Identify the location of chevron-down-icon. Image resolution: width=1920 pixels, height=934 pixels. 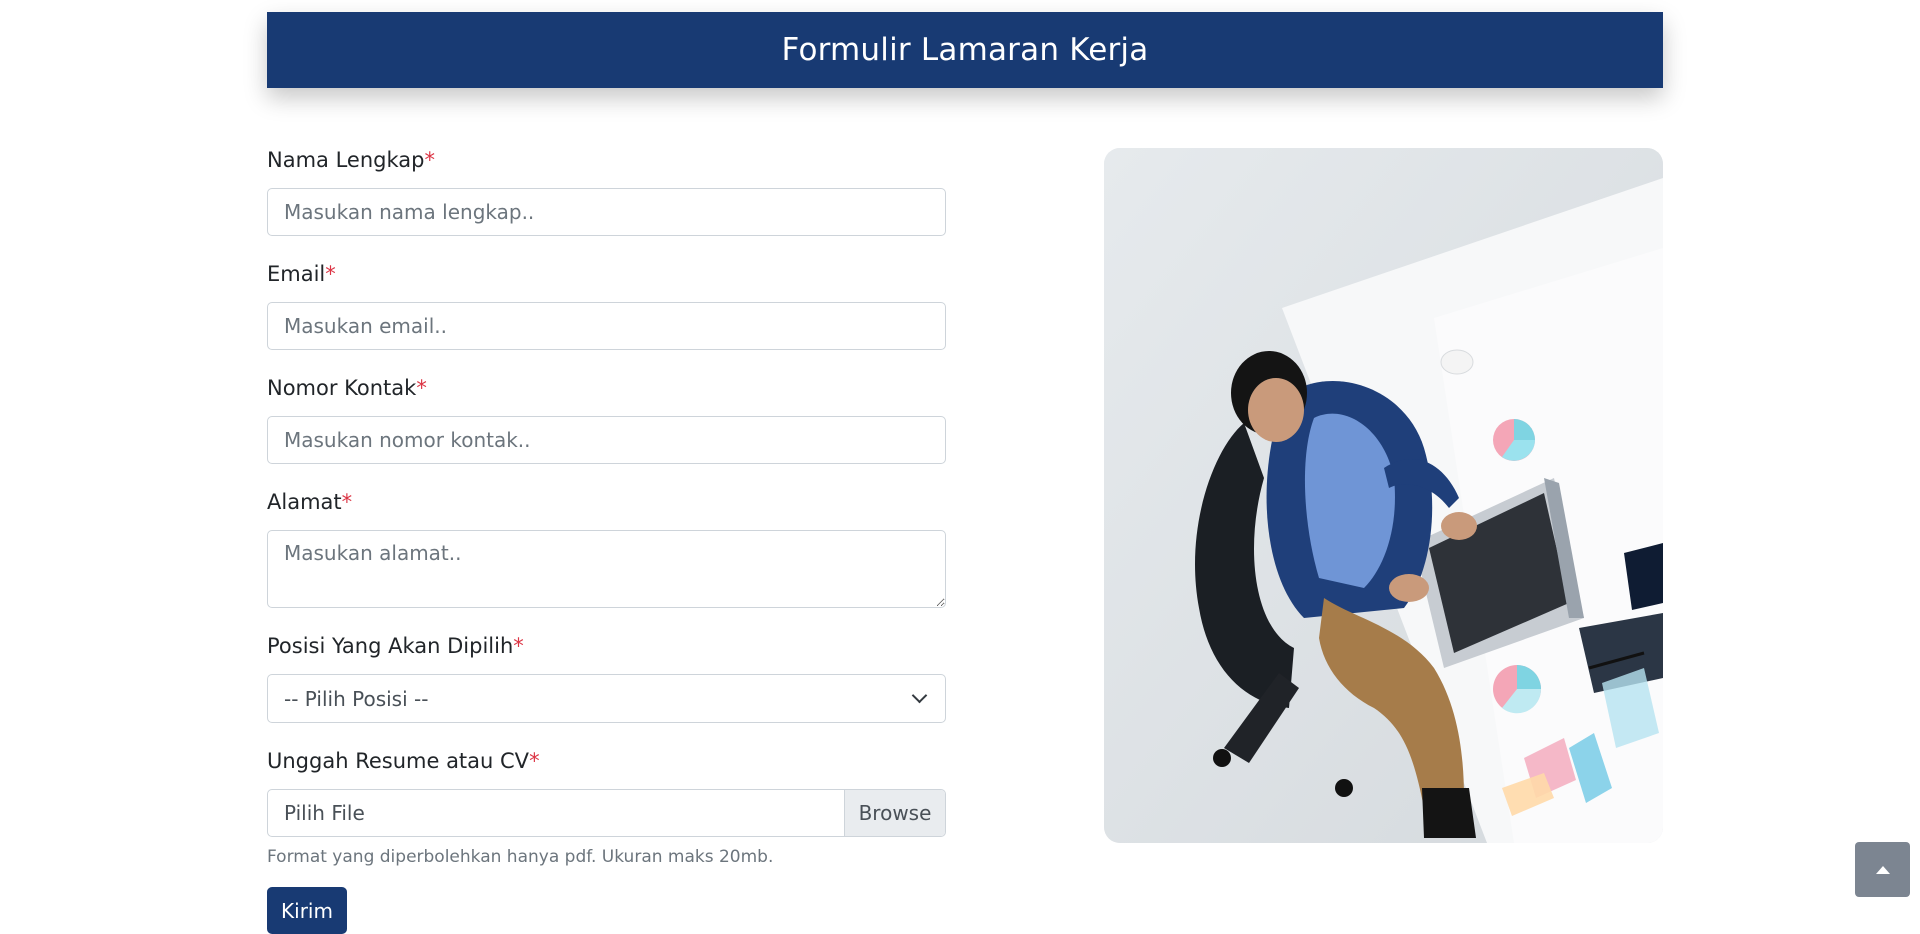
(919, 695).